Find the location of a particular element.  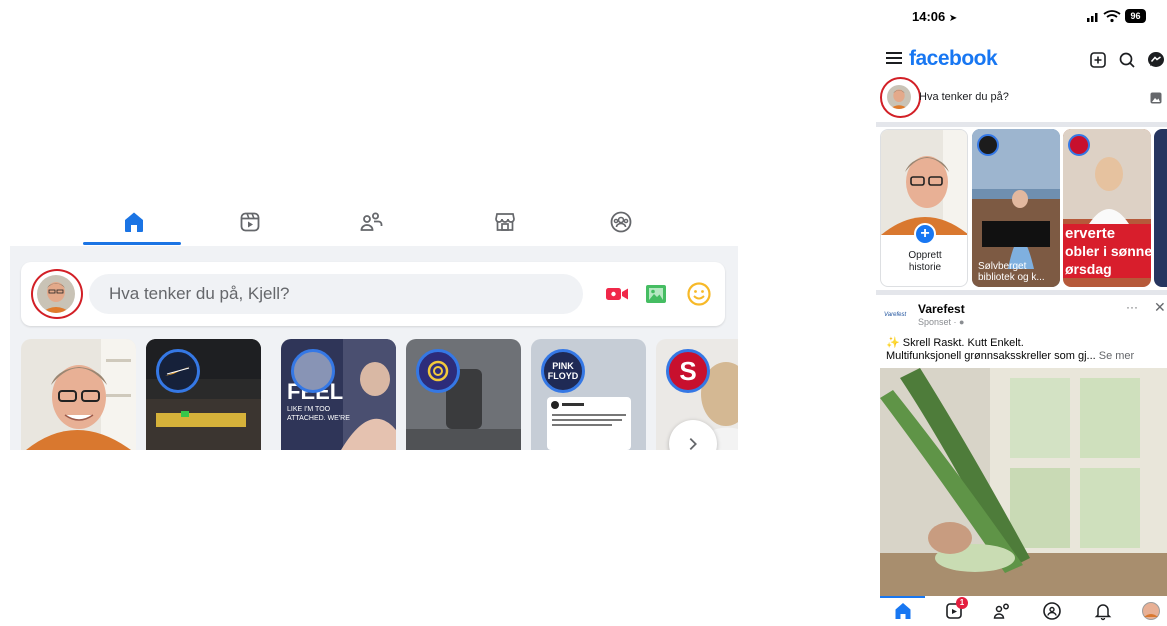

story-text-line: ATTACHED. WE'RE is located at coordinates (318, 418).